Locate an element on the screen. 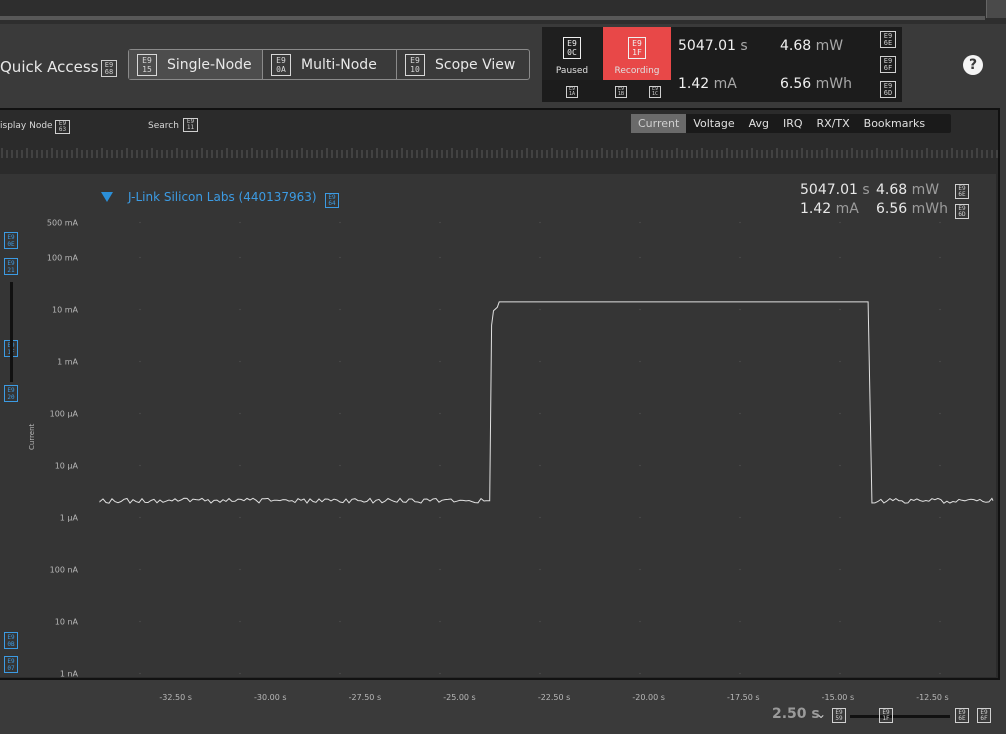 Image resolution: width=1006 pixels, height=734 pixels. x-tick-label: -17.50 s is located at coordinates (743, 697).